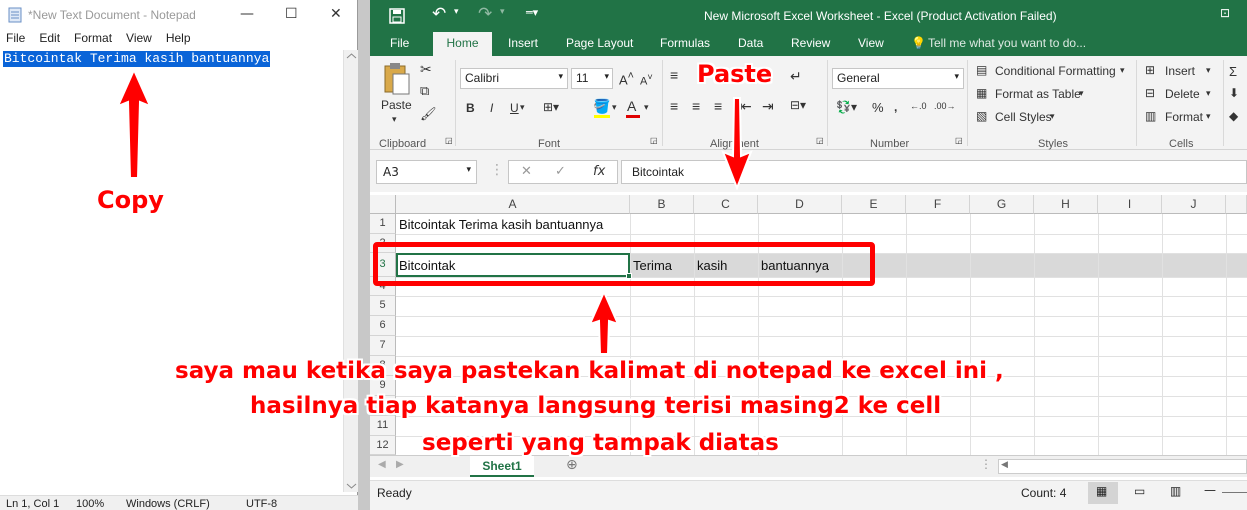  I want to click on alignment-launcher-icon: ◲, so click(820, 140).